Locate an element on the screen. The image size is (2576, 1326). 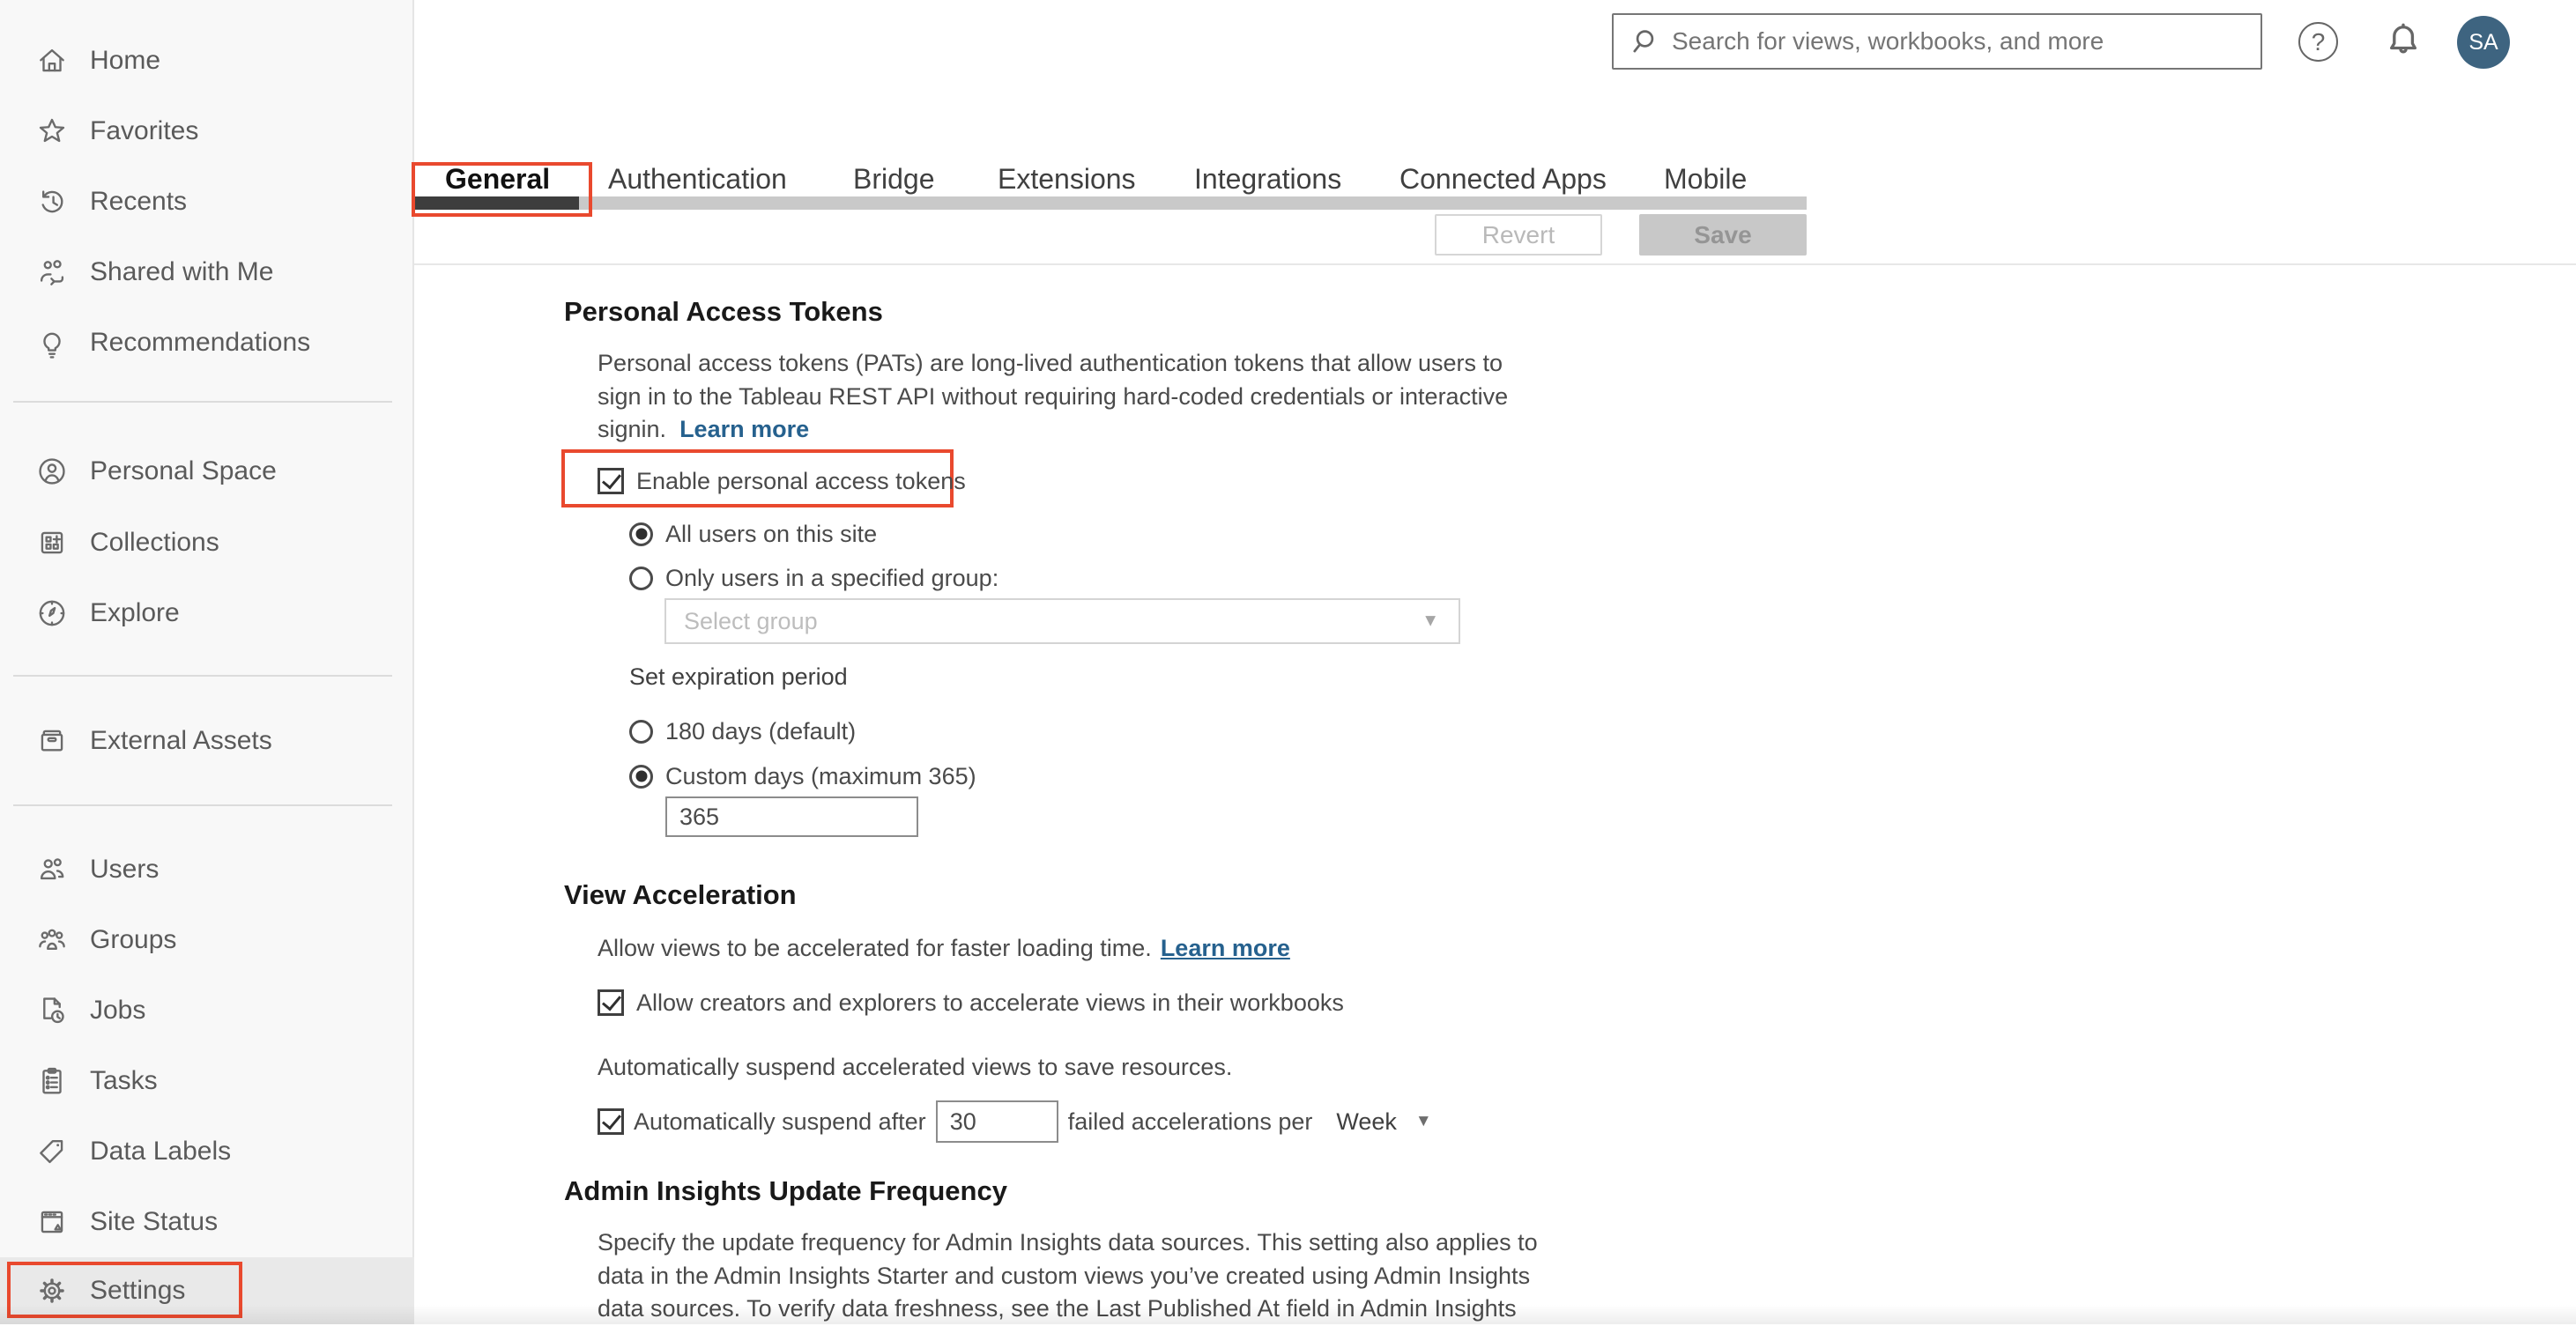
sidebar-item-label: Data Labels is located at coordinates (161, 1151).